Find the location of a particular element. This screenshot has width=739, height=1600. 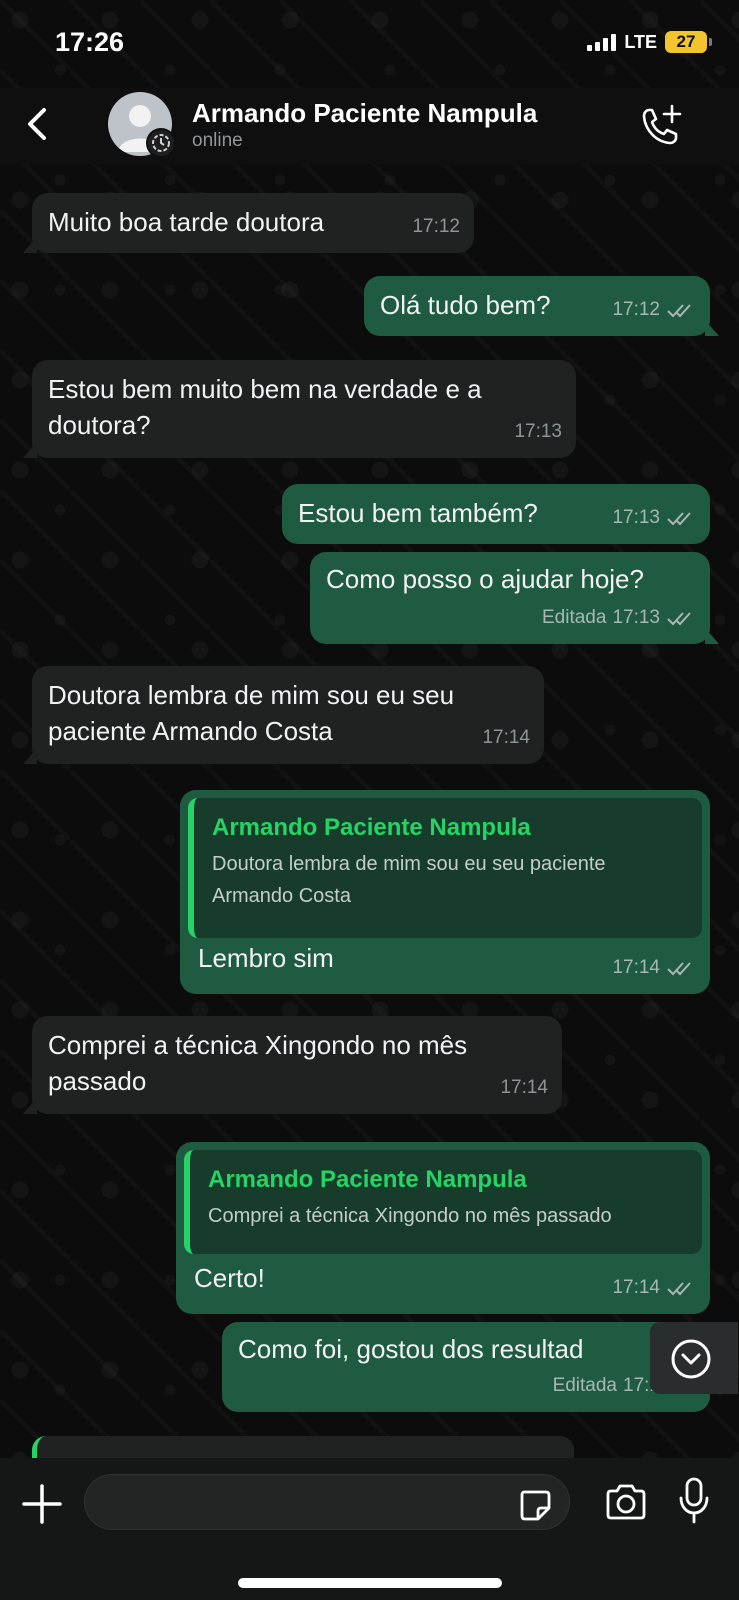

chat-header: Armando Paciente Nampula online is located at coordinates (369, 126).